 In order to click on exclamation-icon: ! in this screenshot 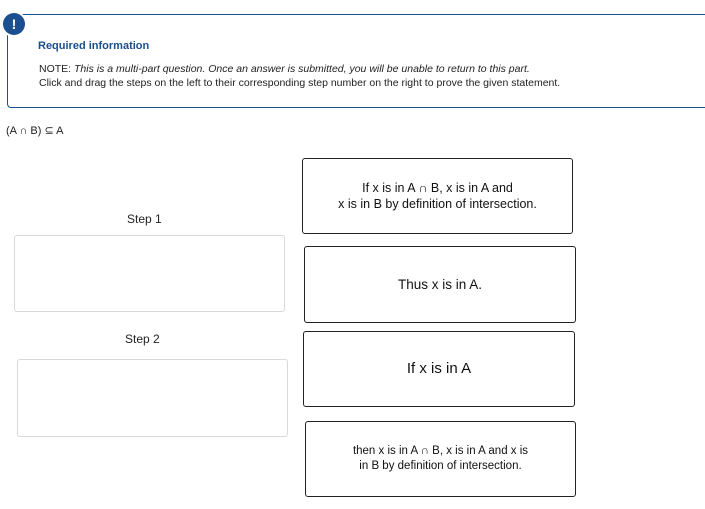, I will do `click(14, 24)`.